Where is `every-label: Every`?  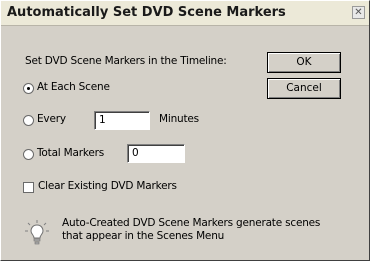 every-label: Every is located at coordinates (51, 119).